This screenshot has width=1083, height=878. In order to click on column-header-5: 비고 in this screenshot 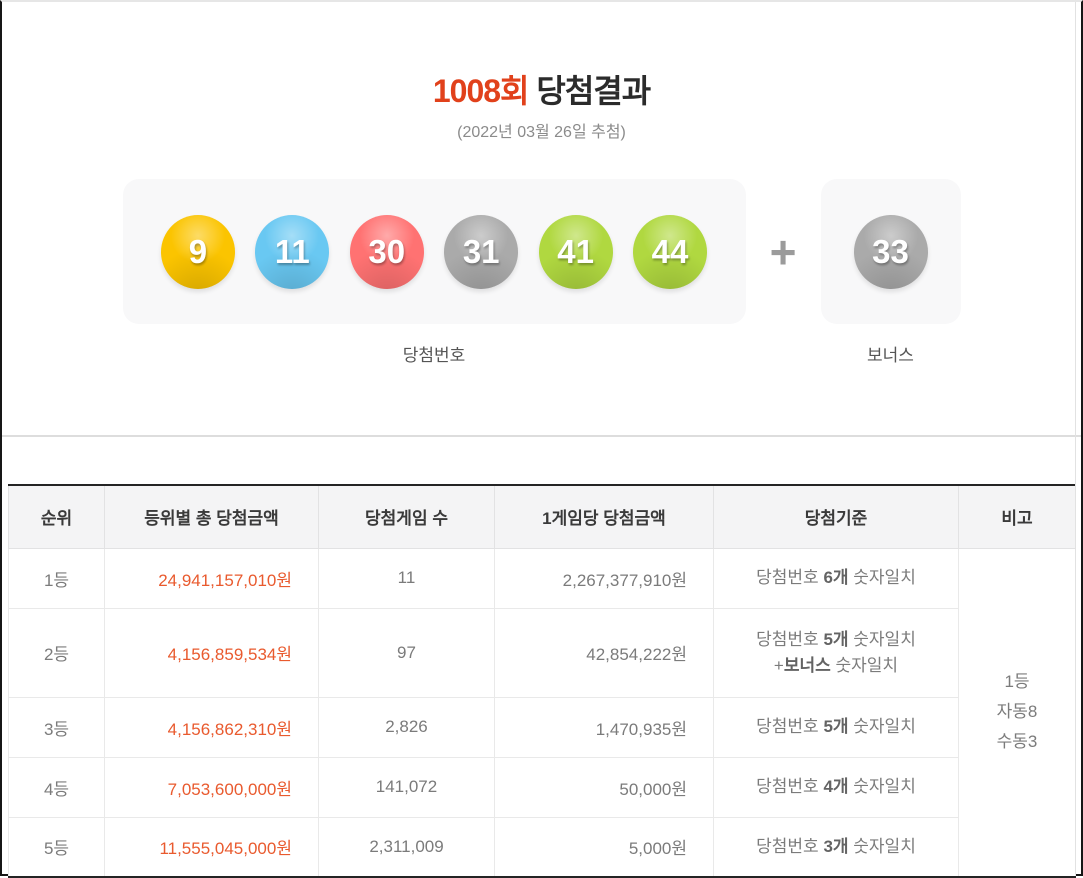, I will do `click(1017, 517)`.